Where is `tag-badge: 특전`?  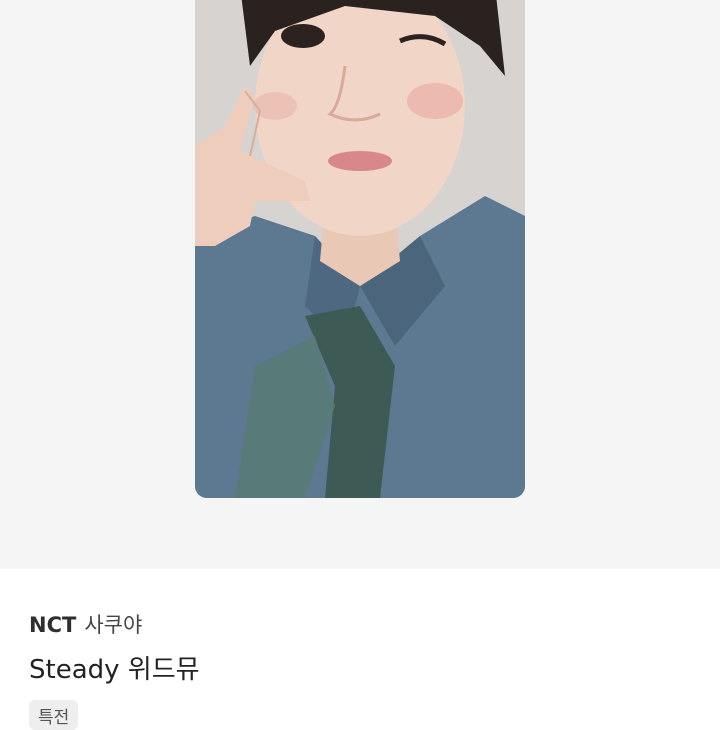 tag-badge: 특전 is located at coordinates (54, 715).